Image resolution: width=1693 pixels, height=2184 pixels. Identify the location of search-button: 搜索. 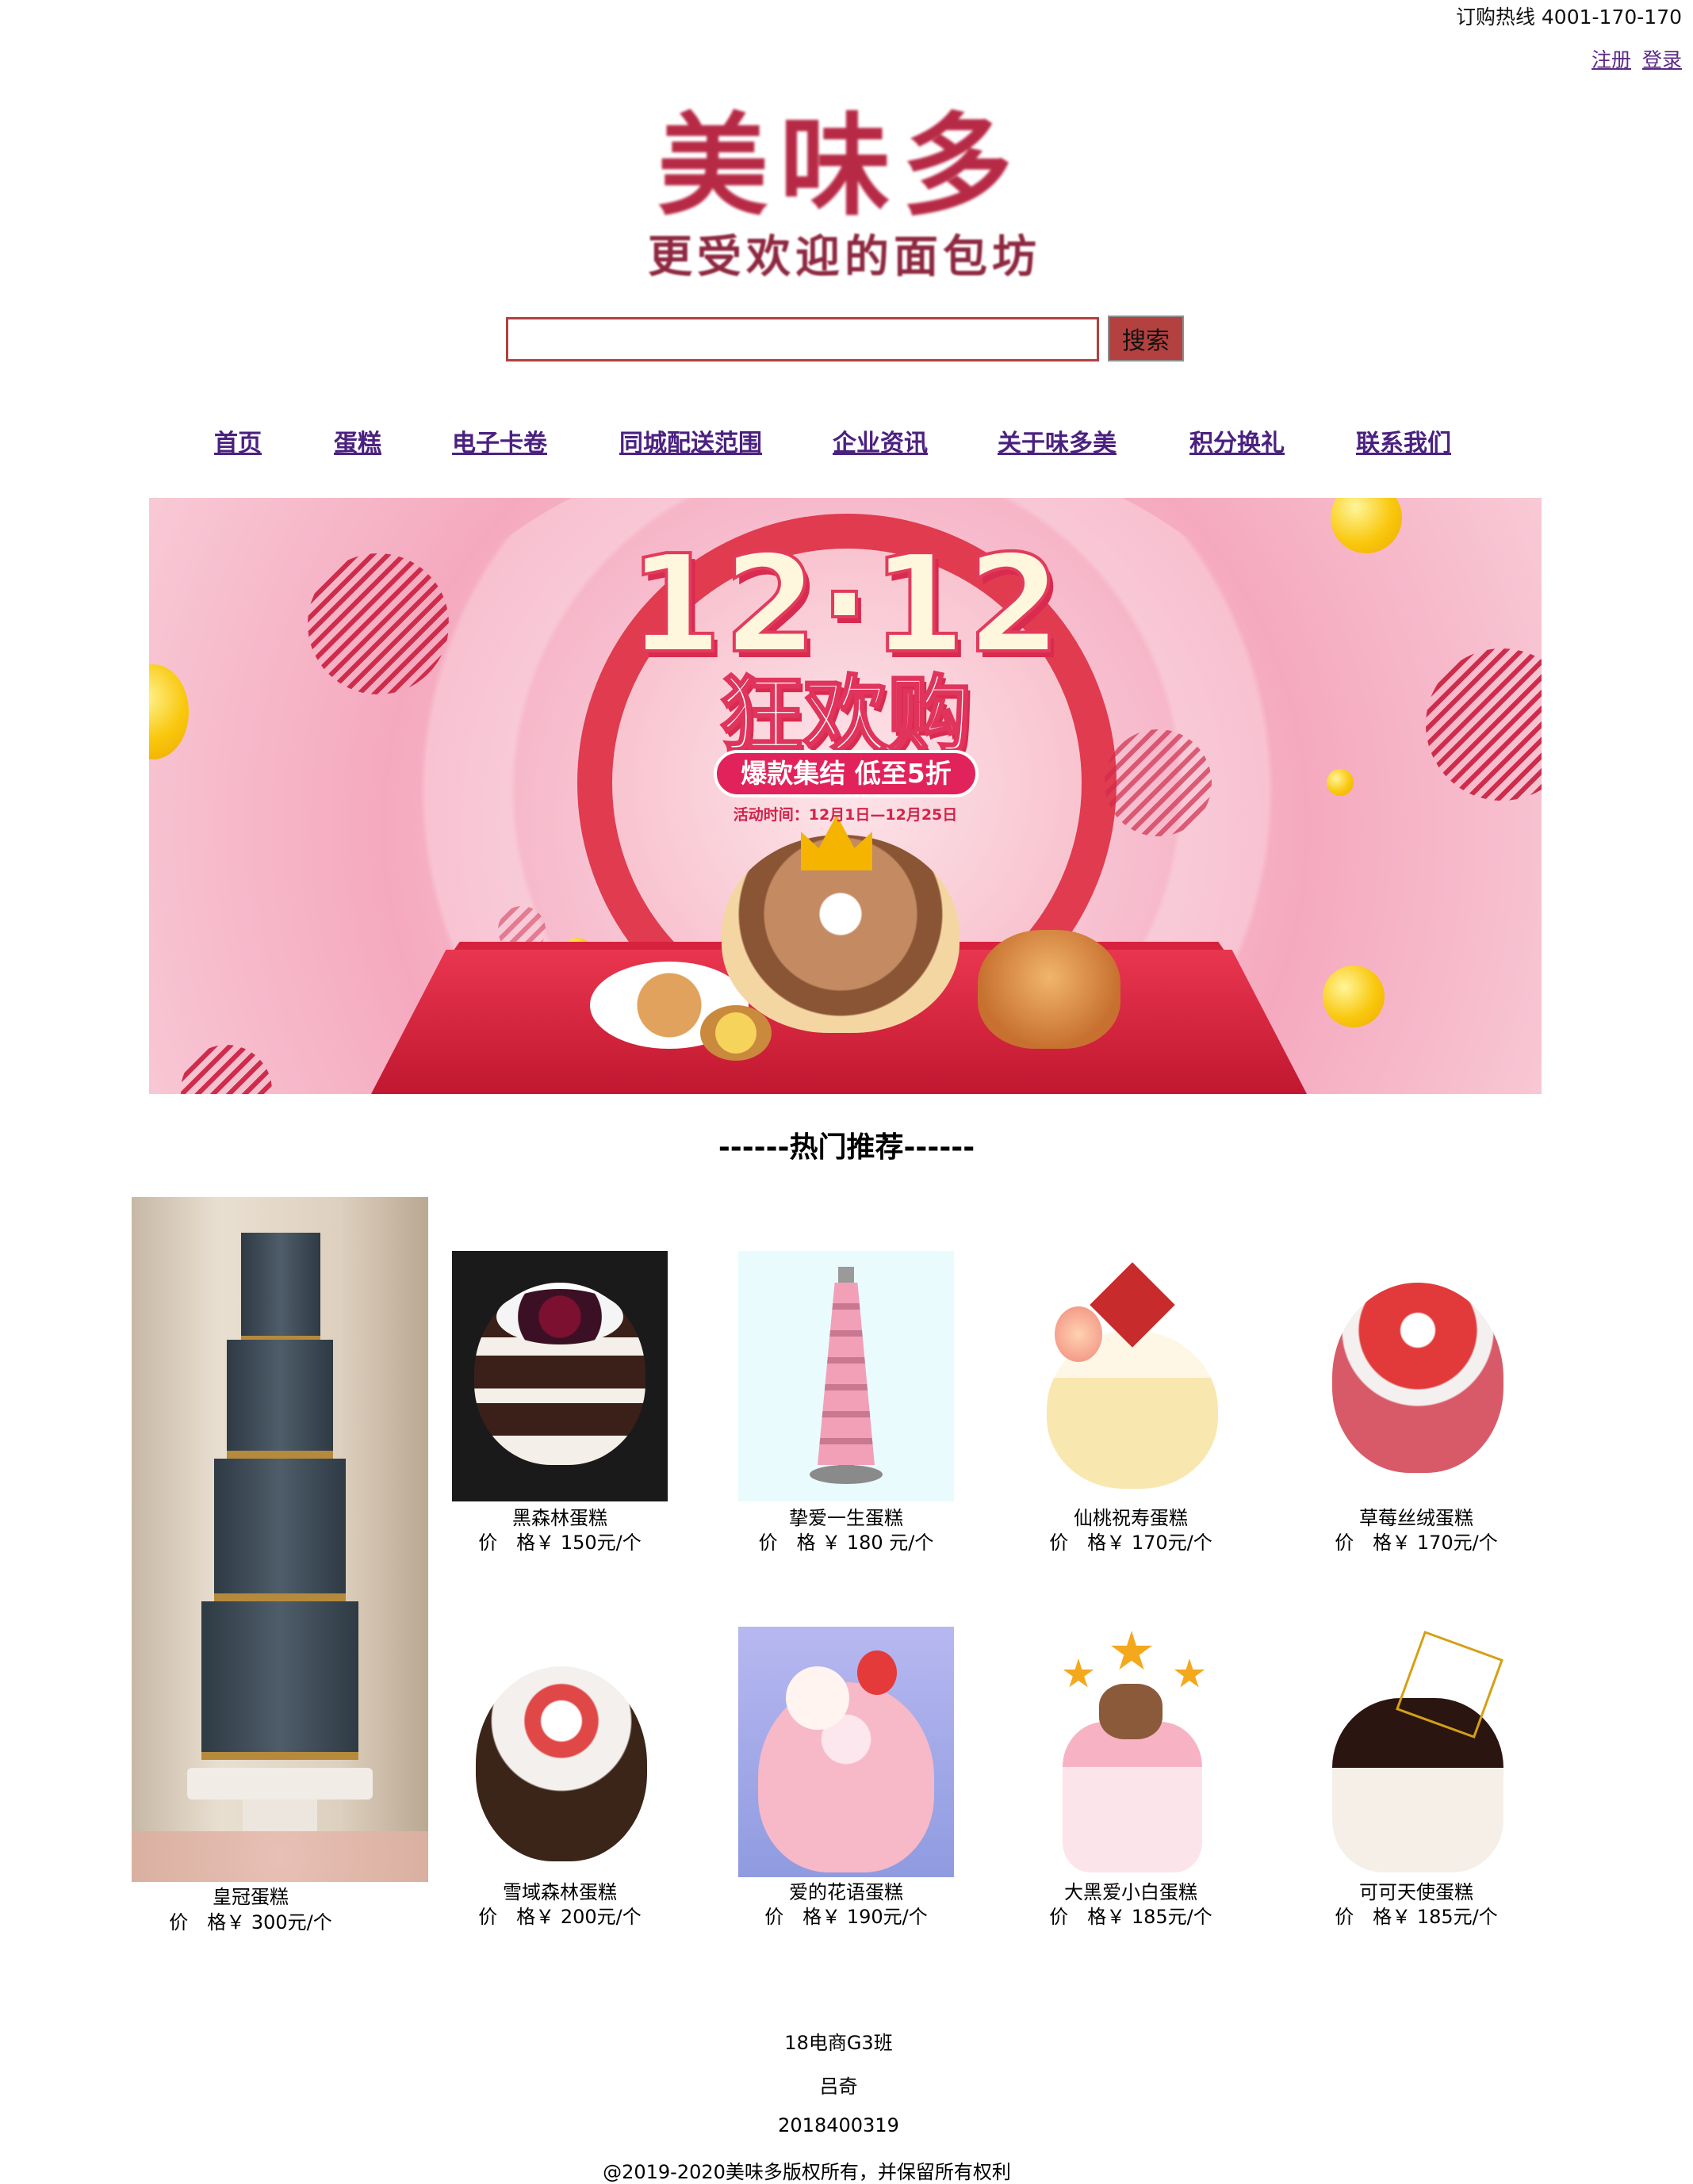
(1146, 338).